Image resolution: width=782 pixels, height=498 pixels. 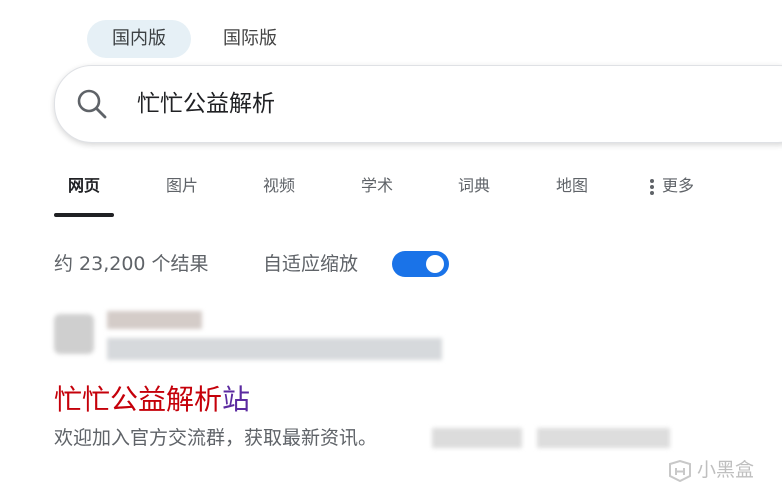 What do you see at coordinates (84, 215) in the screenshot?
I see `active-tab-indicator` at bounding box center [84, 215].